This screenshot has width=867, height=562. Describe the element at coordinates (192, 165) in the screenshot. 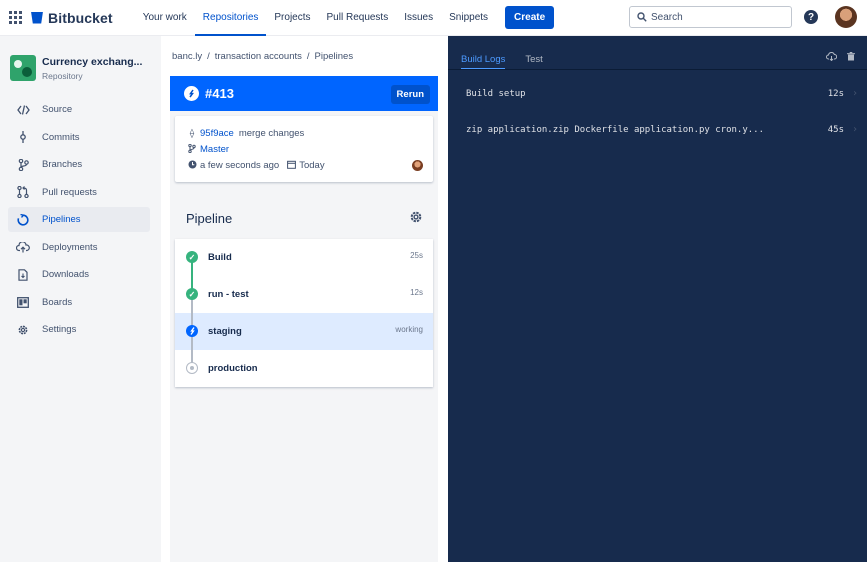

I see `clock-icon` at that location.